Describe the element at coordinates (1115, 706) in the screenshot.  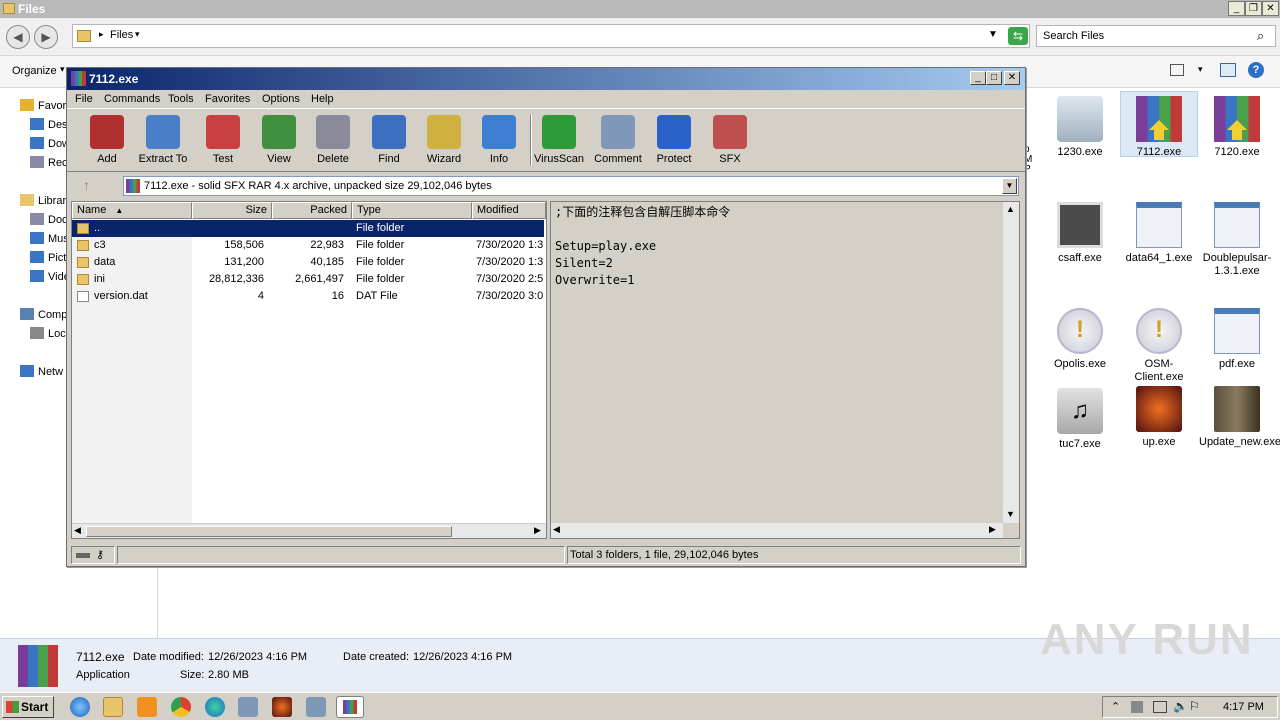
I see `tray-expand-icon: ⌃` at that location.